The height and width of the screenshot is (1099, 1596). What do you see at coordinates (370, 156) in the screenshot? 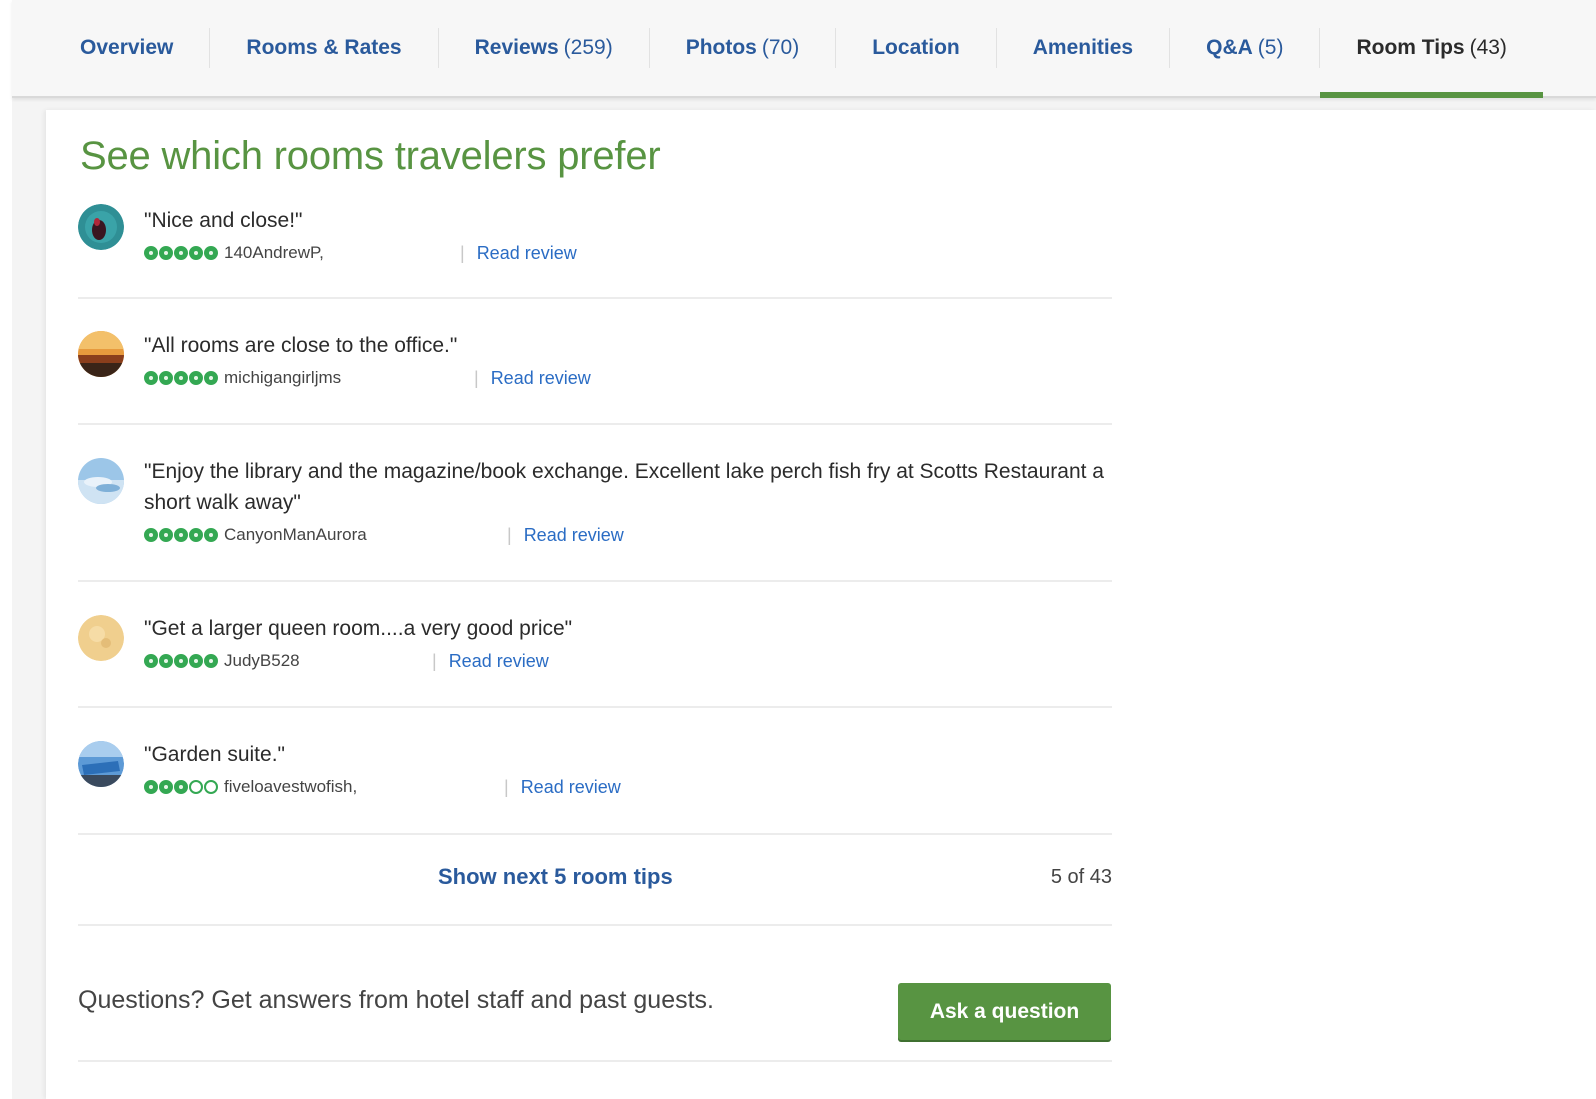
I see `section-heading: See which rooms travelers prefer` at bounding box center [370, 156].